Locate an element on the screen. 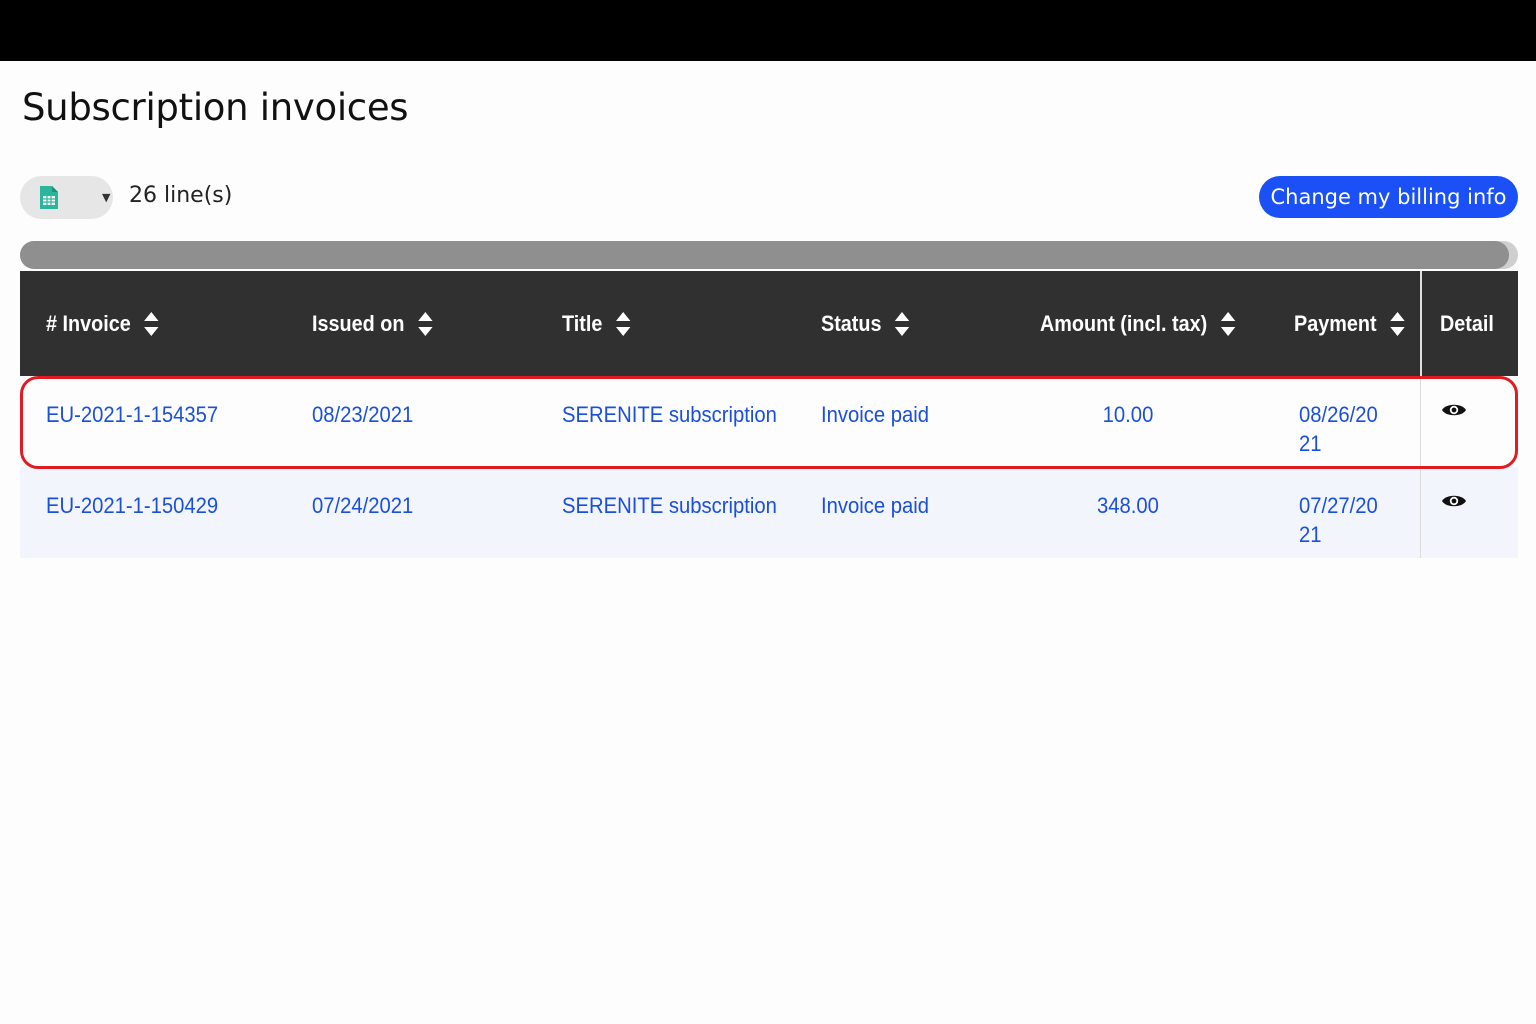  column-header-label: Title is located at coordinates (582, 323).